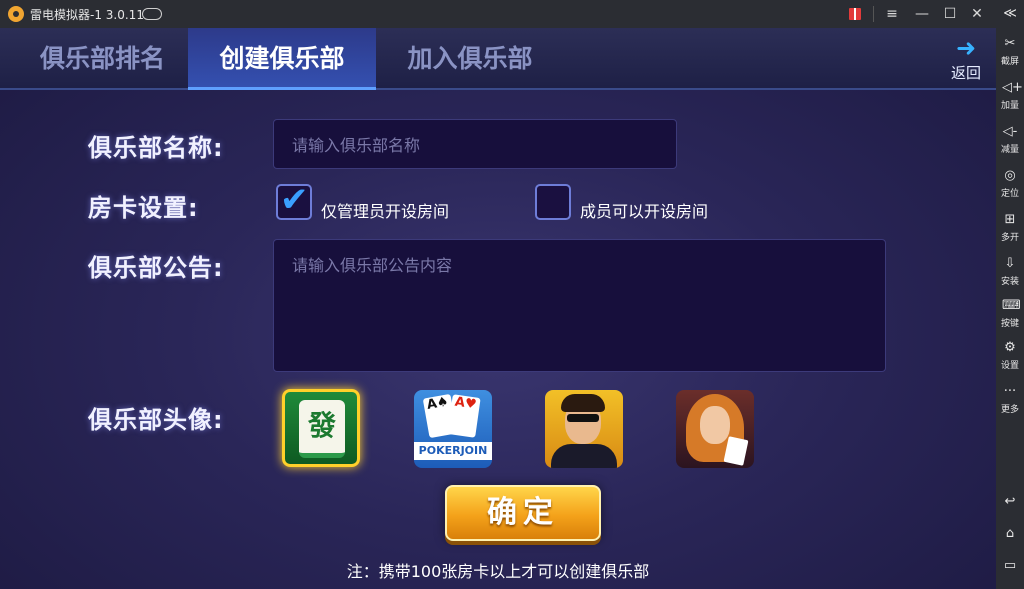 This screenshot has height=589, width=1024. What do you see at coordinates (1010, 391) in the screenshot?
I see `more-dots-icon: ···` at bounding box center [1010, 391].